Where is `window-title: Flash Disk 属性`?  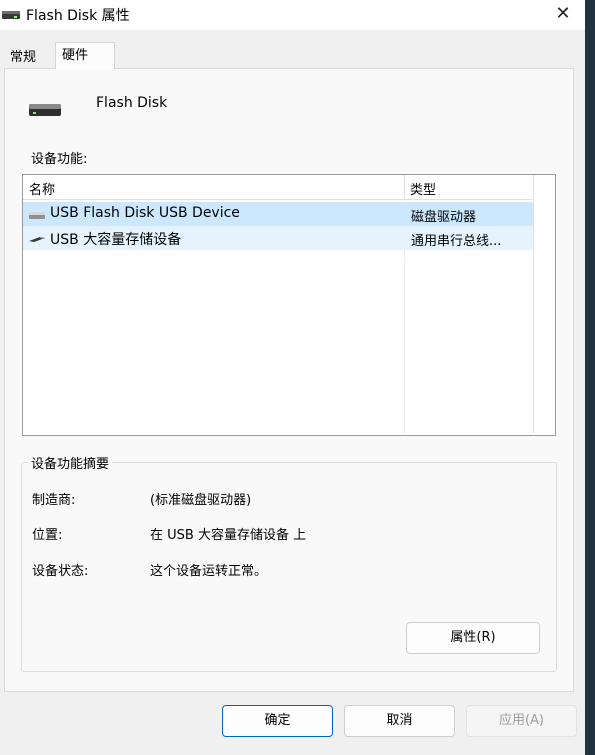
window-title: Flash Disk 属性 is located at coordinates (78, 16).